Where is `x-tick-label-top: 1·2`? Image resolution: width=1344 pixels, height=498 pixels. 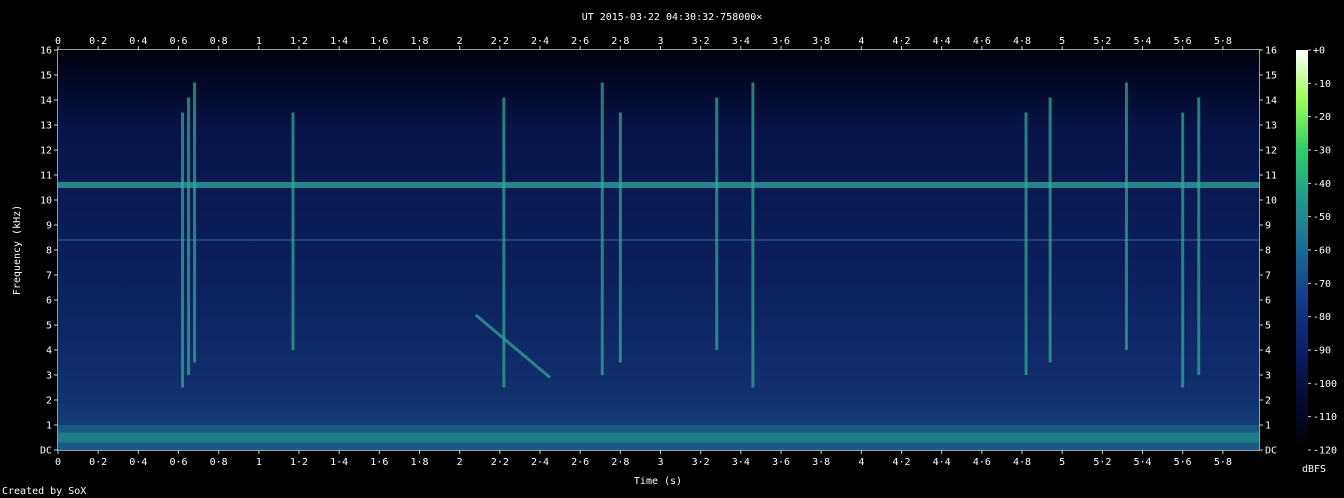
x-tick-label-top: 1·2 is located at coordinates (299, 41).